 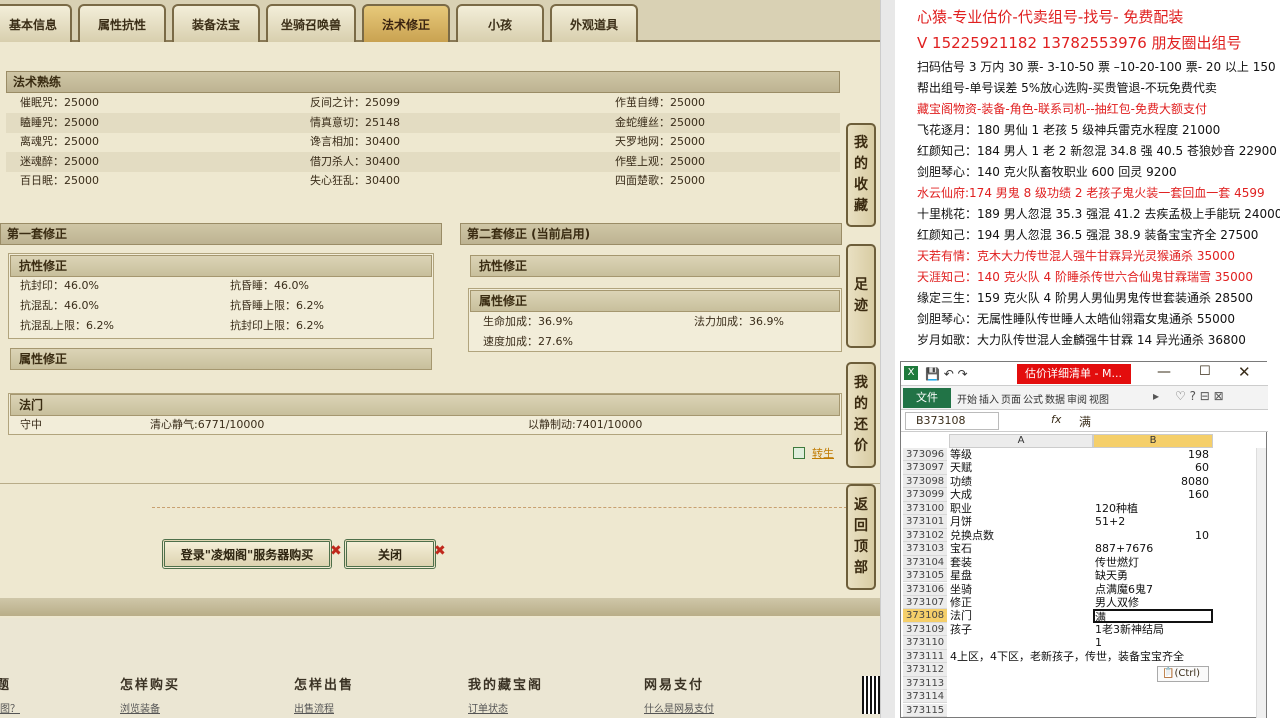 I want to click on close-icon: ✕, so click(x=1244, y=372).